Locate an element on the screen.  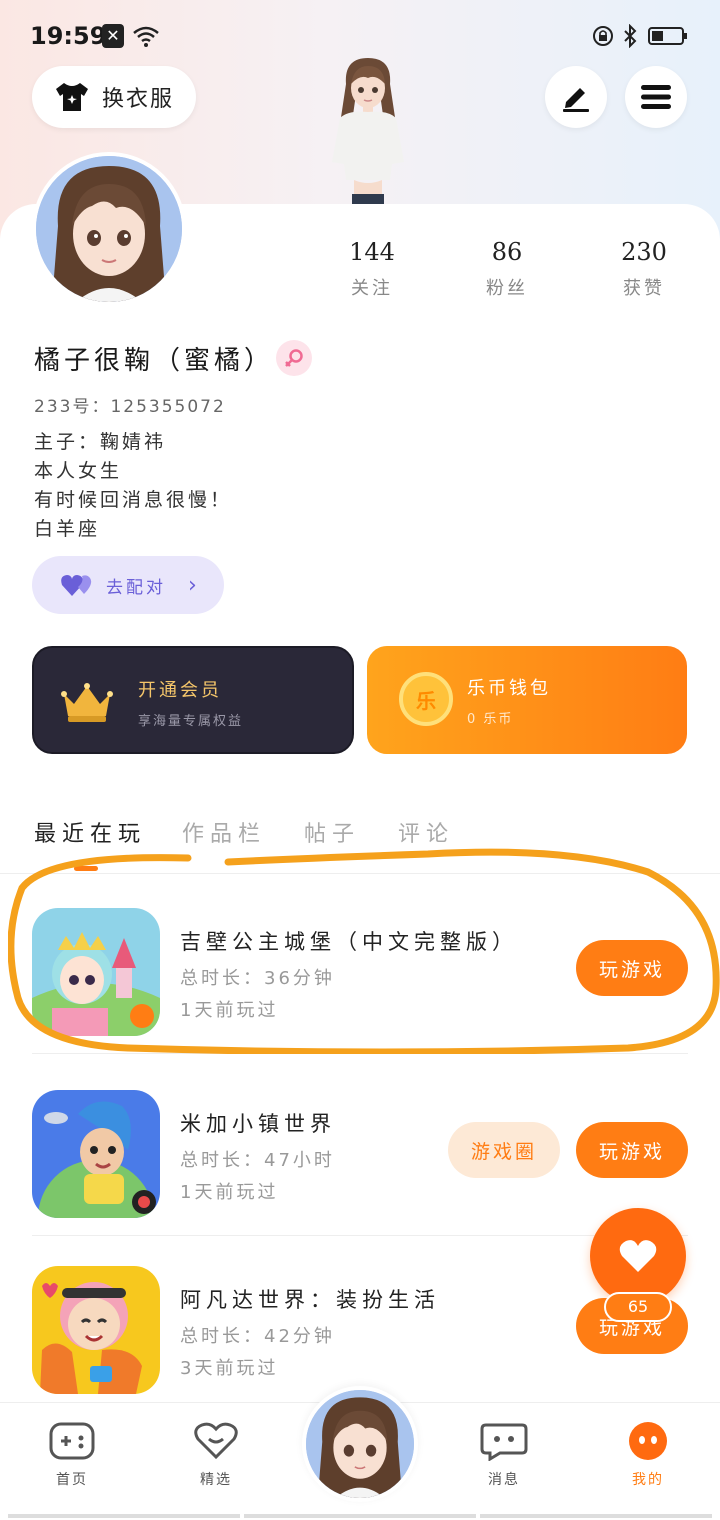
game-circle-button: 游戏圈 is located at coordinates (504, 1150).